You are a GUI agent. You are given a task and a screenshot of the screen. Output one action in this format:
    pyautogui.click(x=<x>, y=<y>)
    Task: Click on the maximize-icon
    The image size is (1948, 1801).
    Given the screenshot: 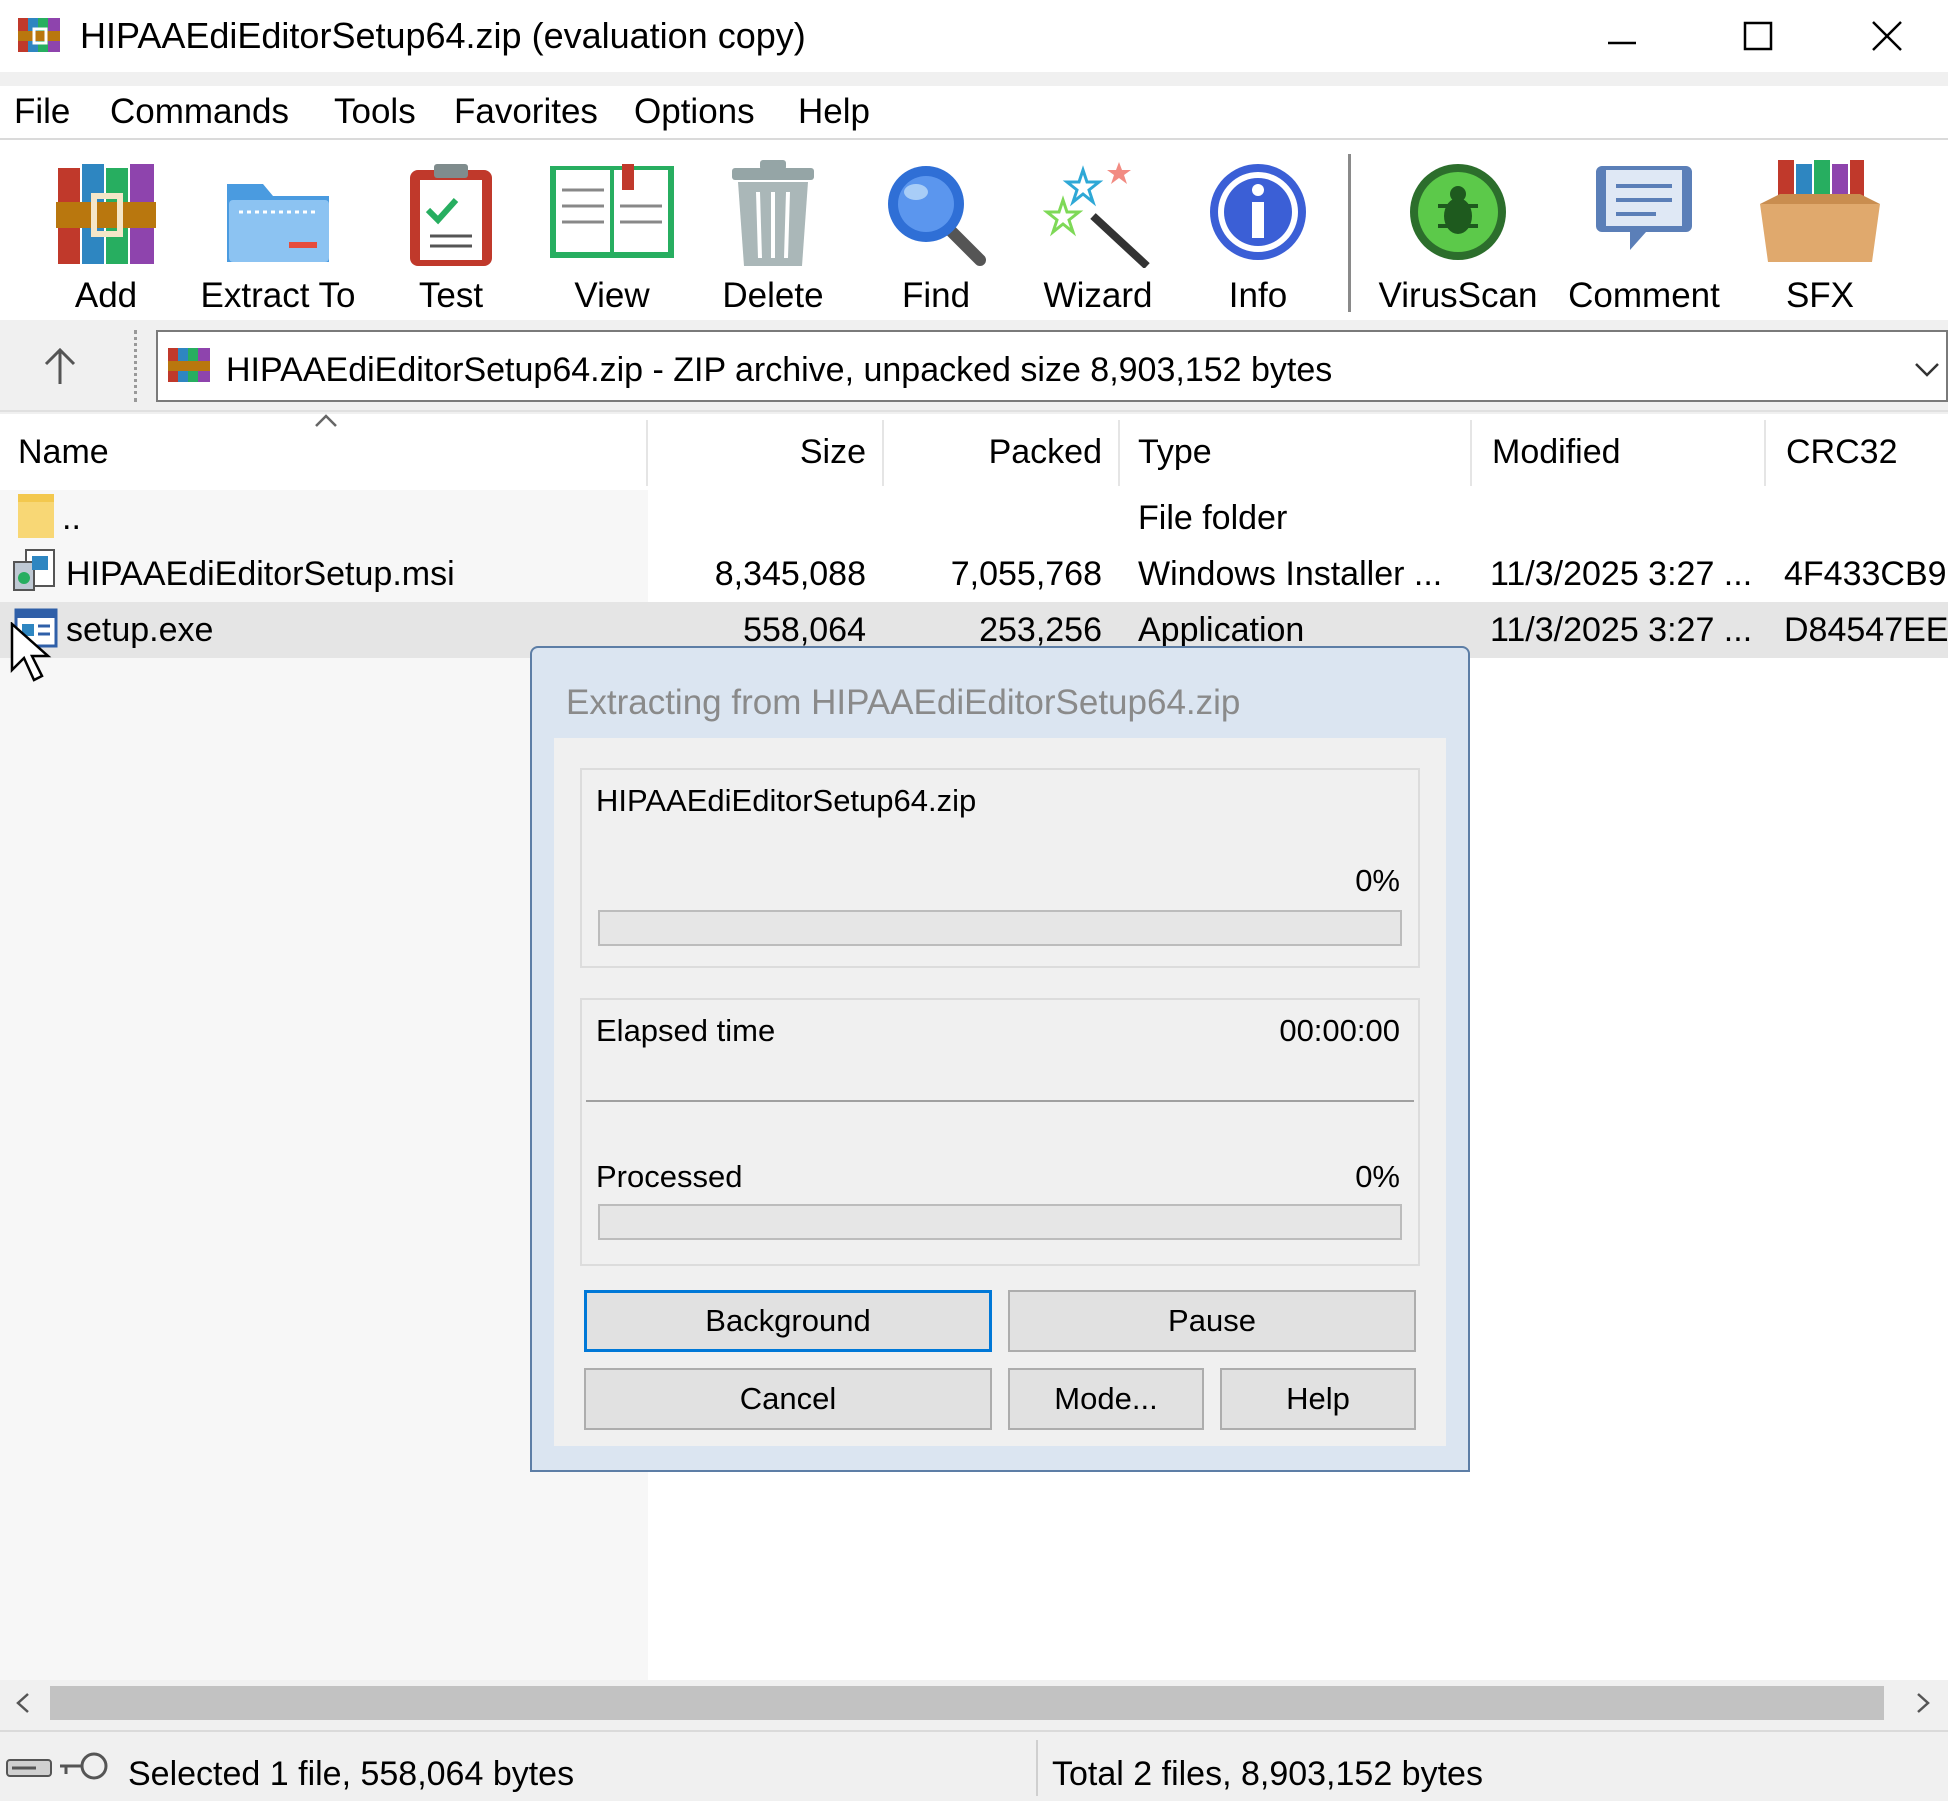 What is the action you would take?
    pyautogui.click(x=1758, y=36)
    